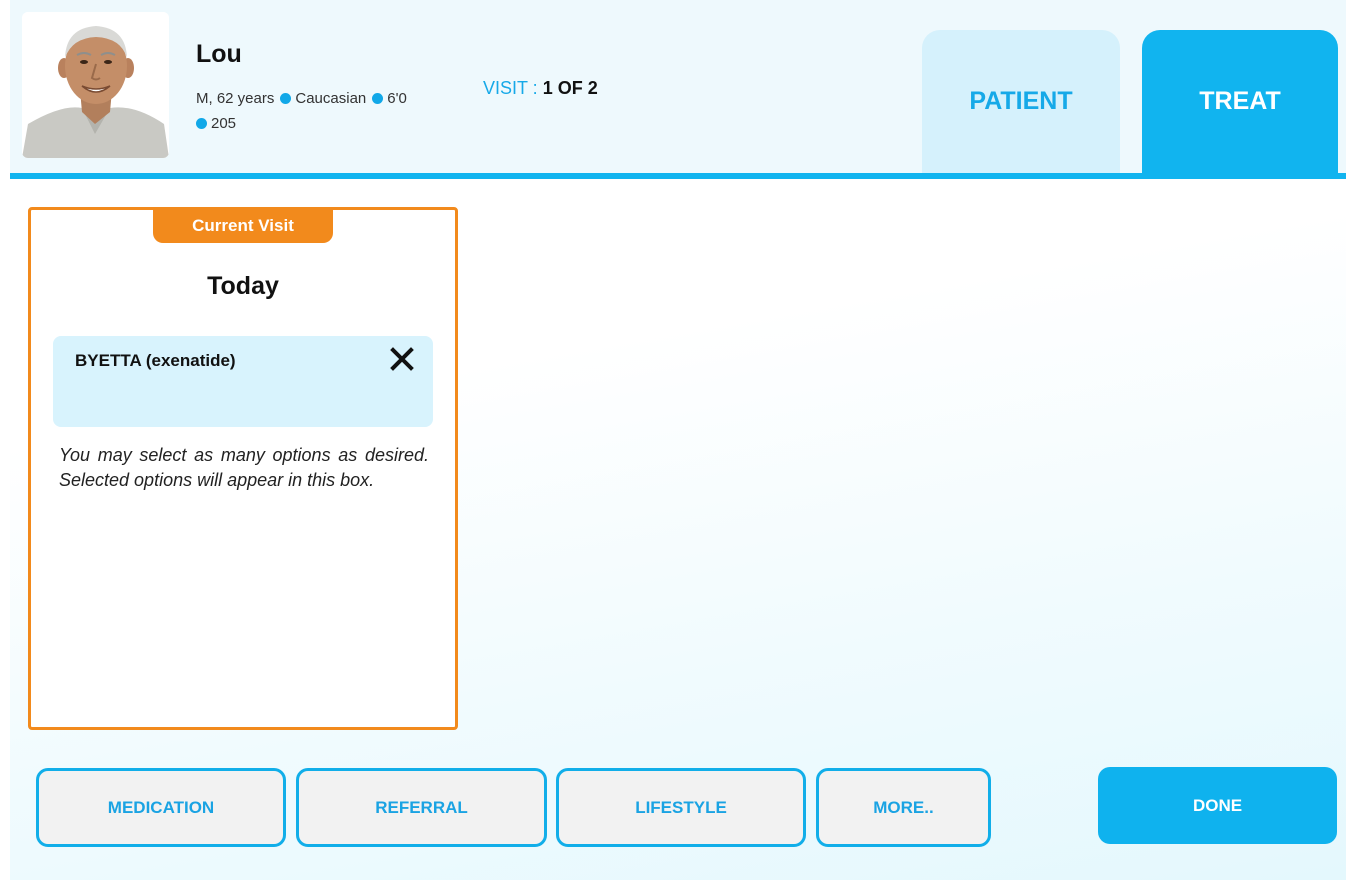 This screenshot has width=1346, height=880. I want to click on patient-demographics: M, 62 years Caucasian 6'0 205, so click(336, 111).